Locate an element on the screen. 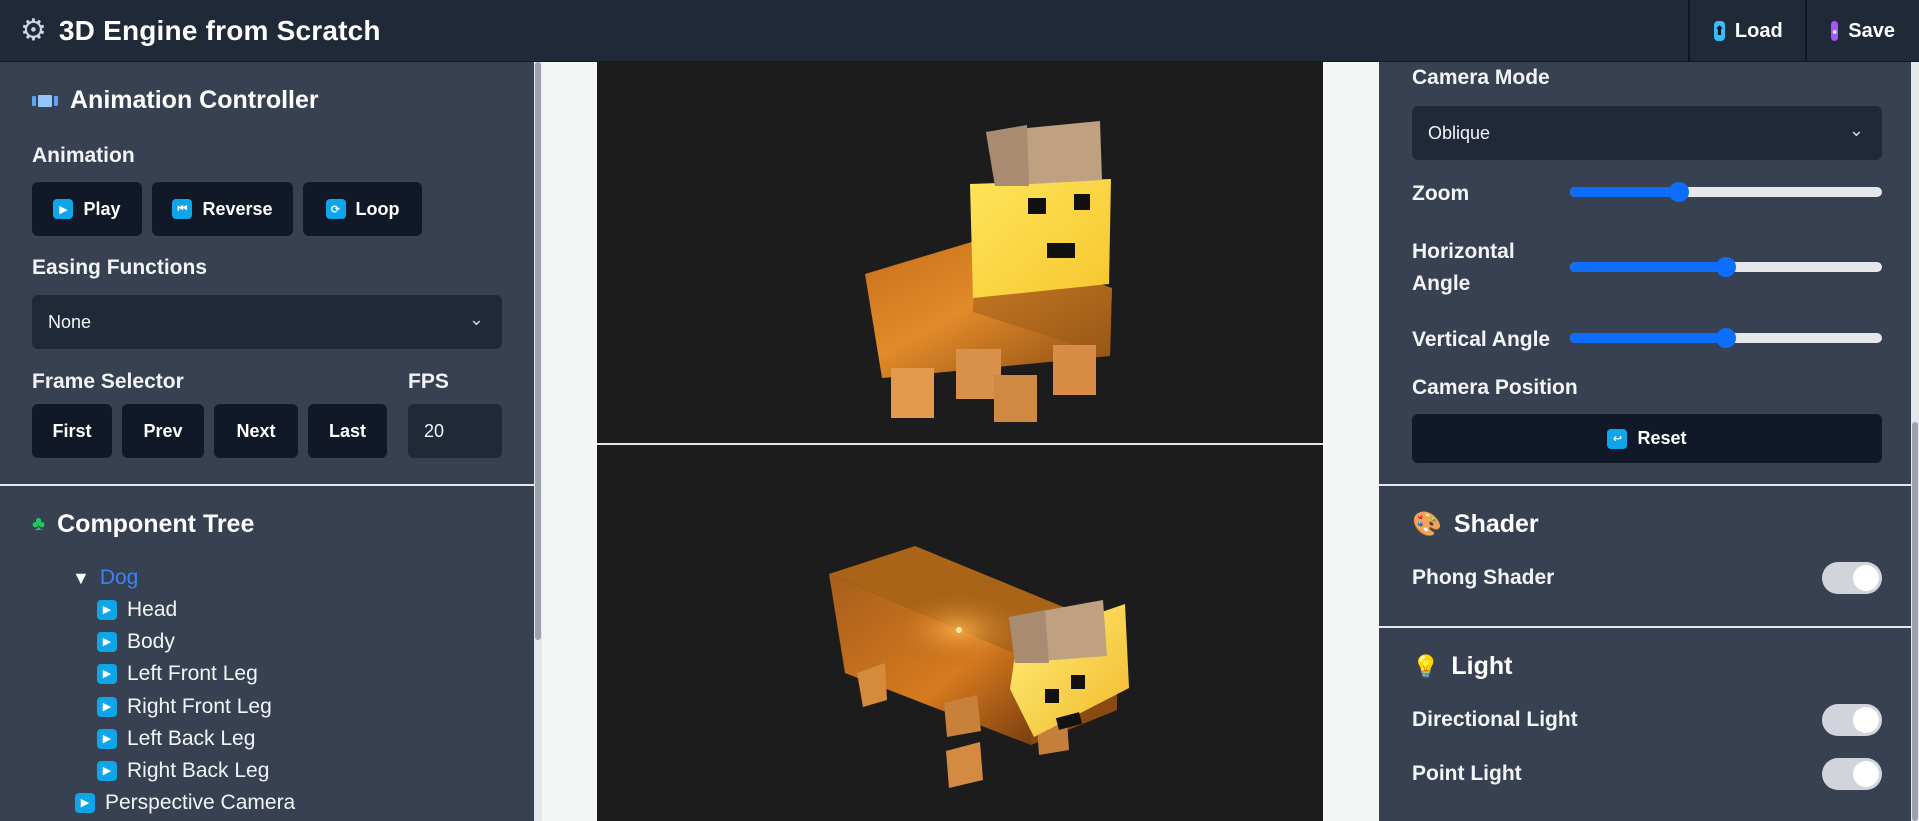  phong-shader-toggle is located at coordinates (1852, 578).